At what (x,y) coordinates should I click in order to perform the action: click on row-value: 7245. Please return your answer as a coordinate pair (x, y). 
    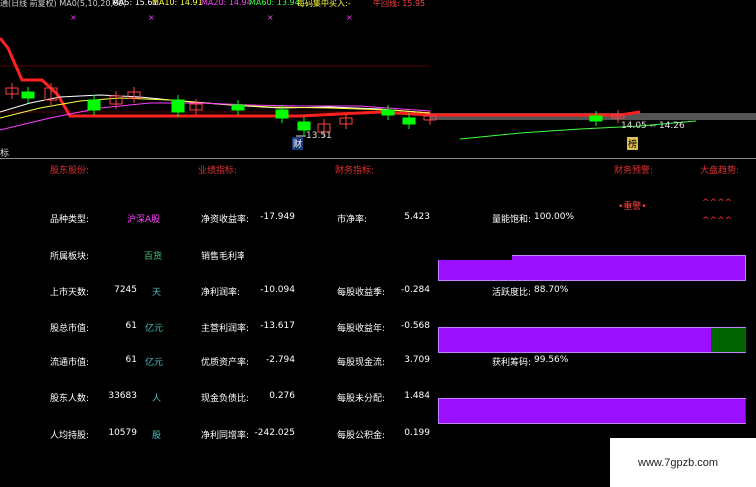
    Looking at the image, I should click on (125, 290).